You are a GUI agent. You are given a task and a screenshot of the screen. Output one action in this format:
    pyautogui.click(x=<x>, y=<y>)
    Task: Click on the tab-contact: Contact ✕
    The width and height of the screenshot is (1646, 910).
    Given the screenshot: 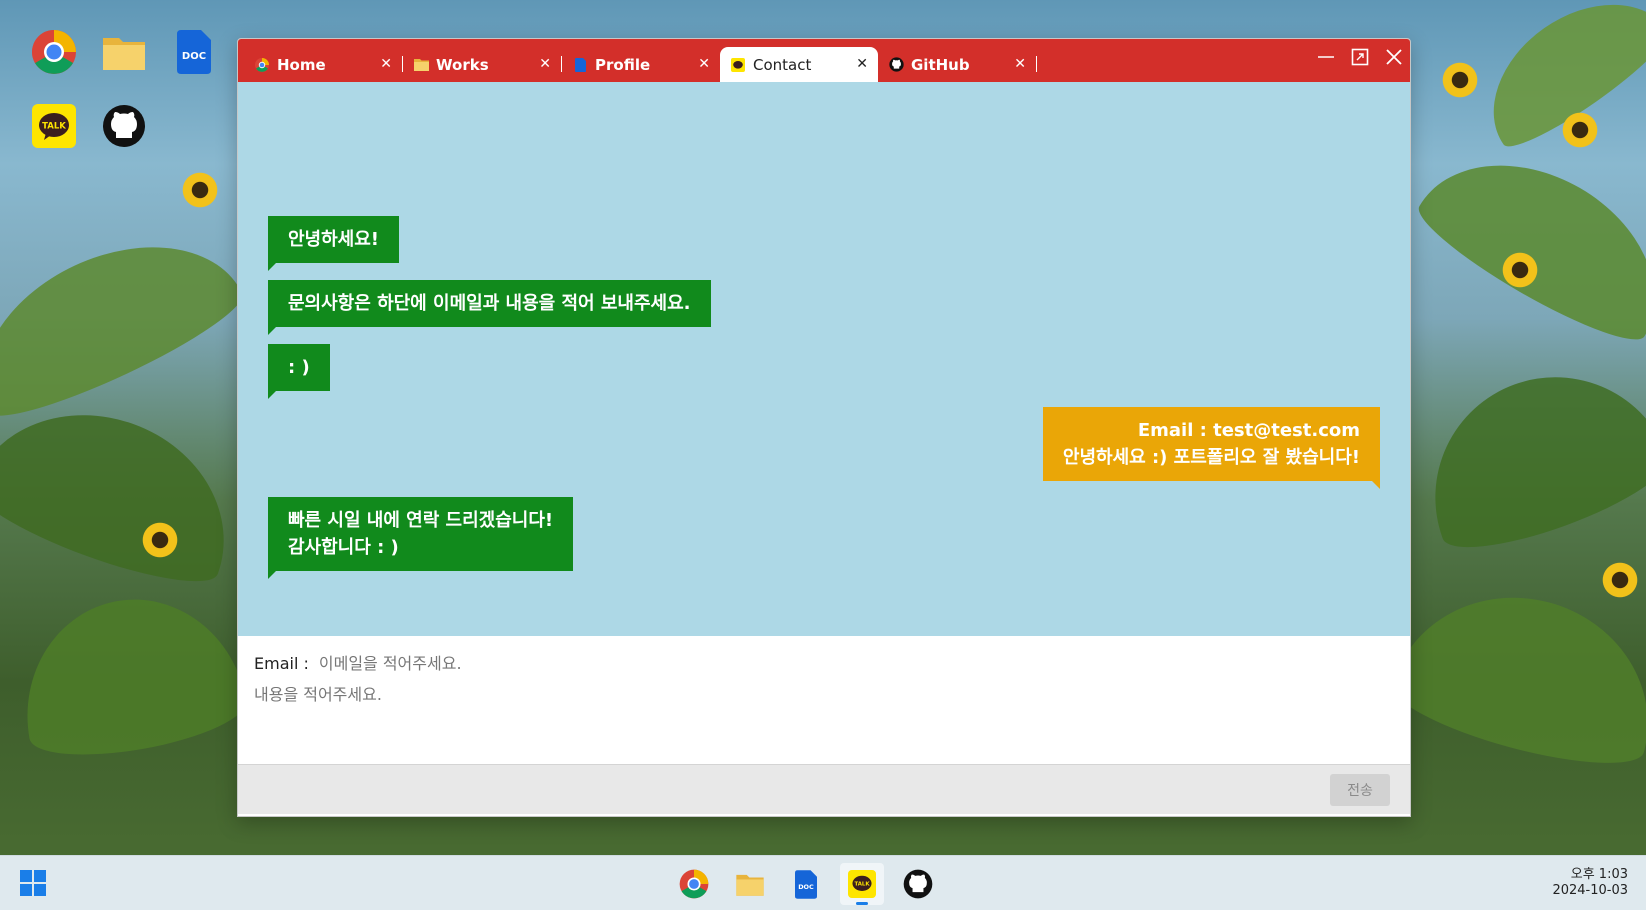 What is the action you would take?
    pyautogui.click(x=799, y=64)
    